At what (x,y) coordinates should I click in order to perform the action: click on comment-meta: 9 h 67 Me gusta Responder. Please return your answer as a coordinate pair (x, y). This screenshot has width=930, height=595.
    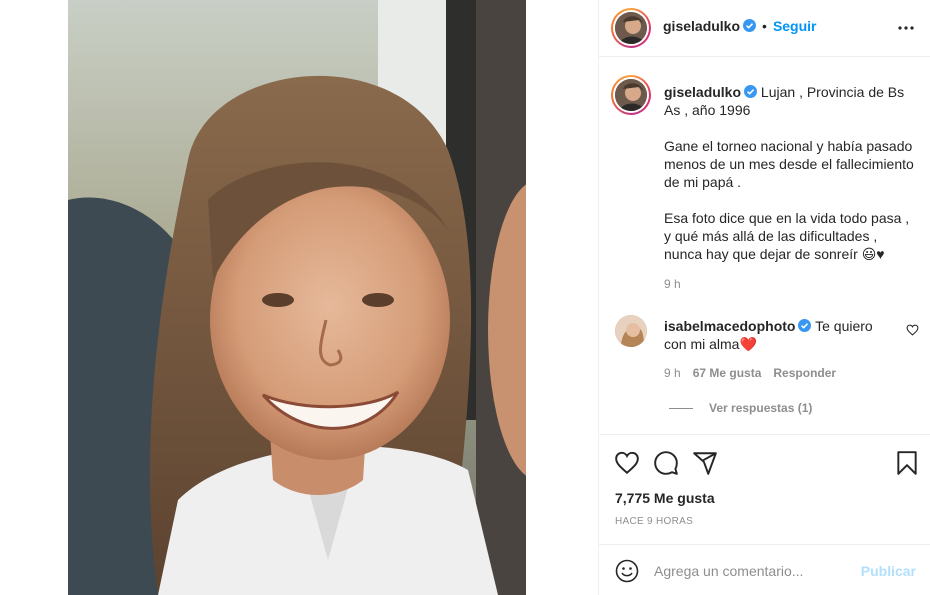
    Looking at the image, I should click on (756, 373).